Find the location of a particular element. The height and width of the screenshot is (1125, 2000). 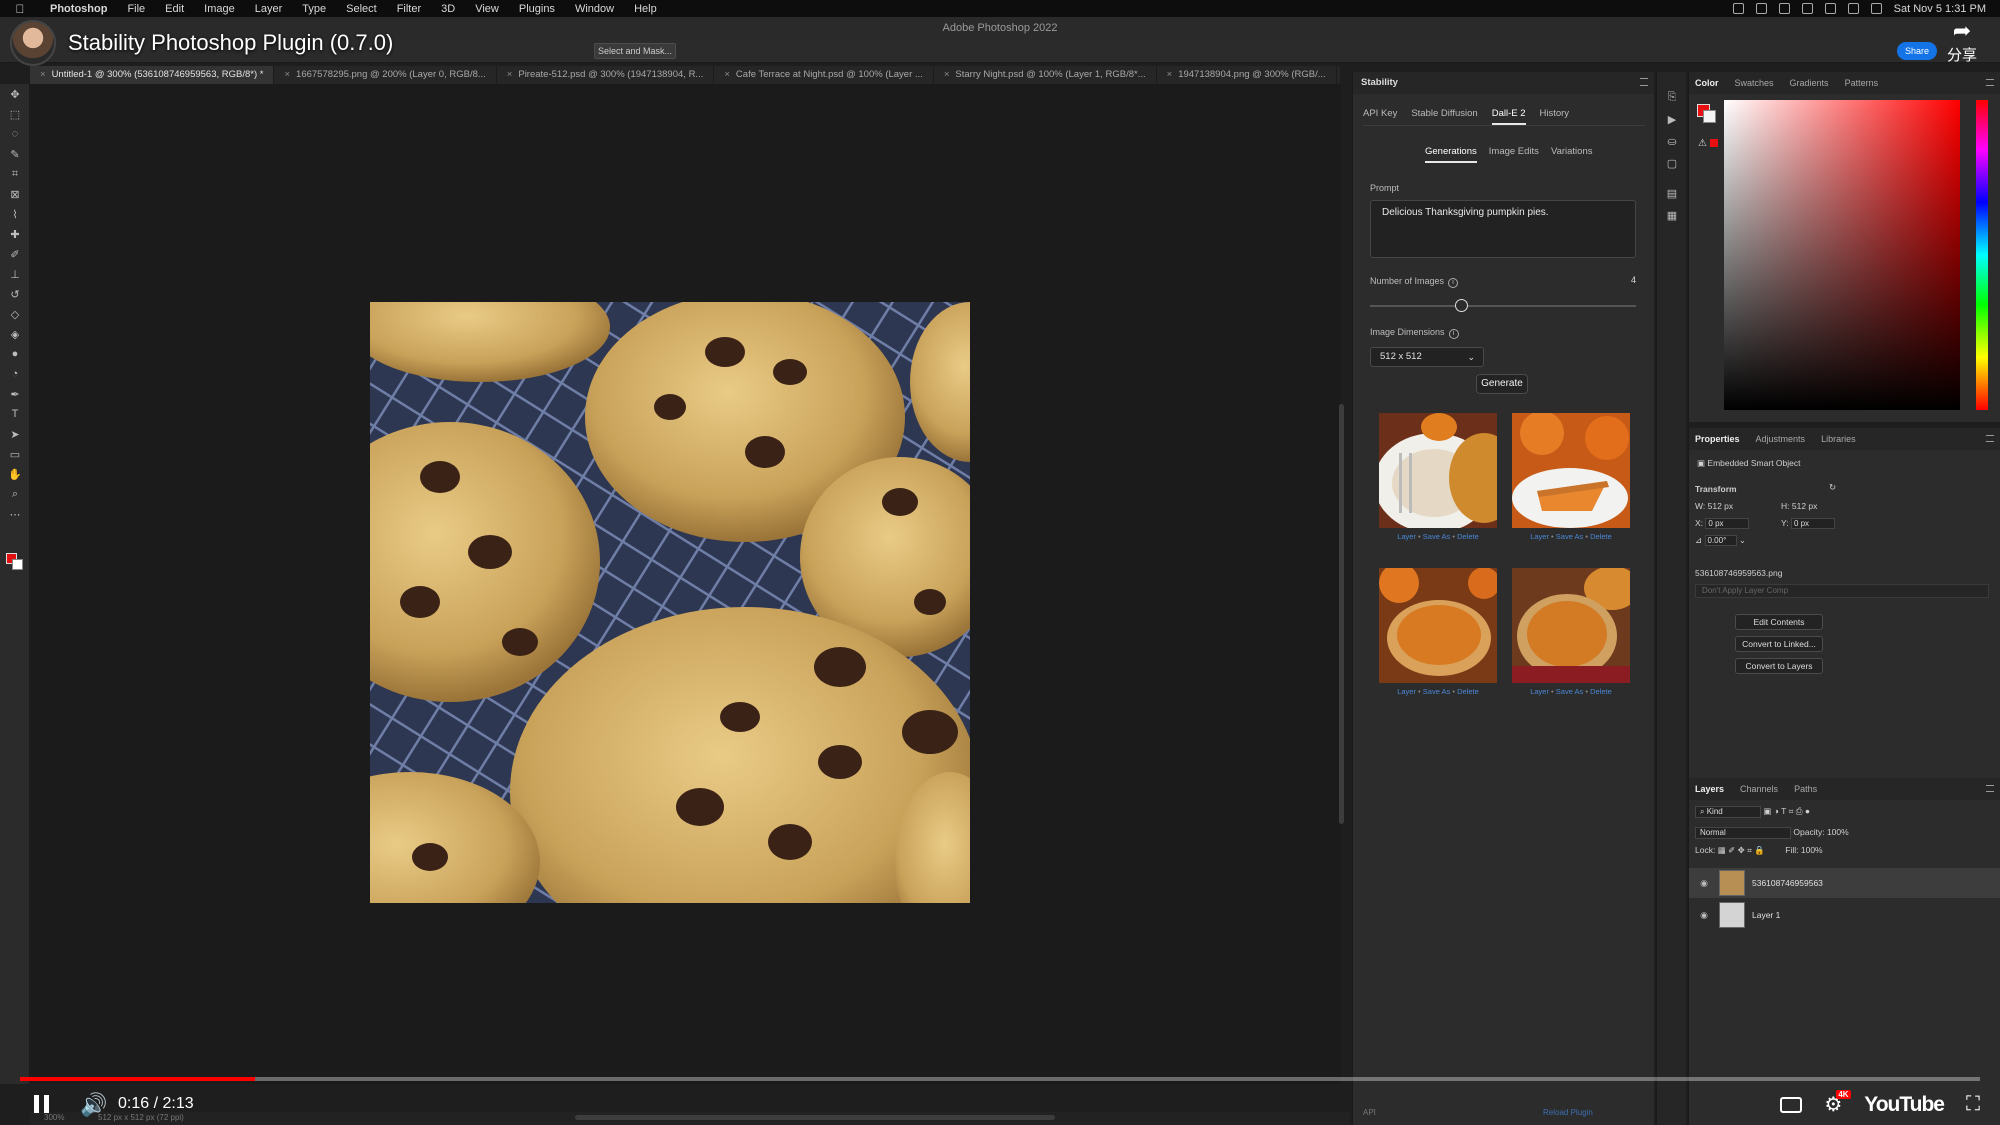

eraser-tool-icon: ◇ is located at coordinates (15, 314).